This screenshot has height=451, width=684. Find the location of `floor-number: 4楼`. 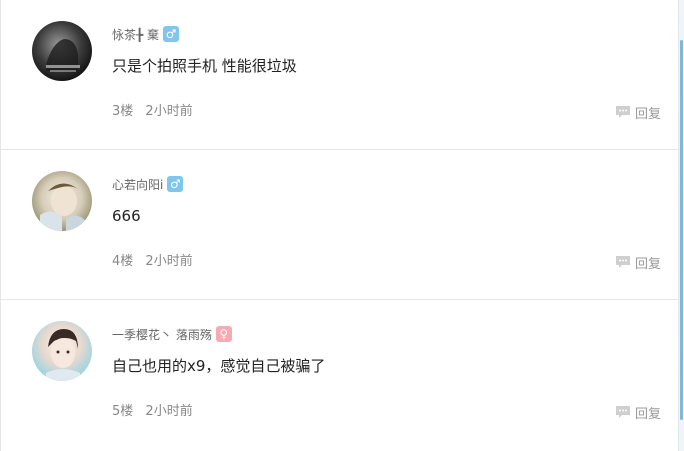

floor-number: 4楼 is located at coordinates (123, 261).